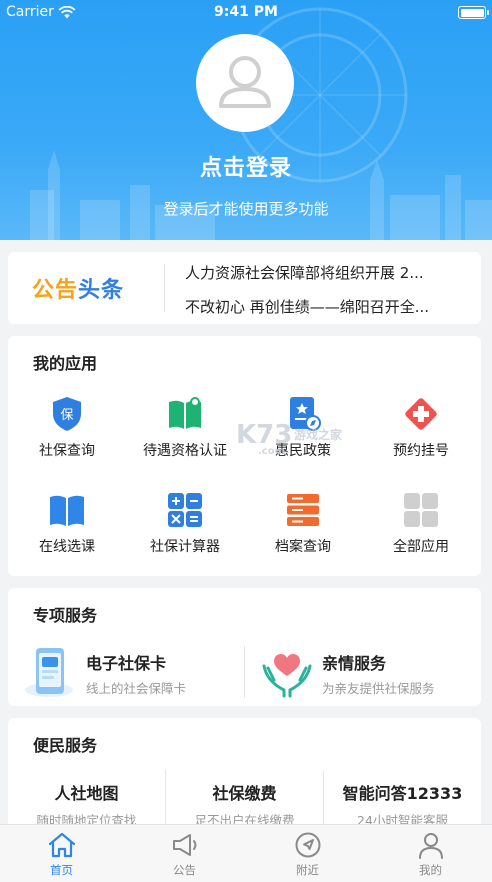 The height and width of the screenshot is (882, 492). I want to click on home-icon, so click(61, 845).